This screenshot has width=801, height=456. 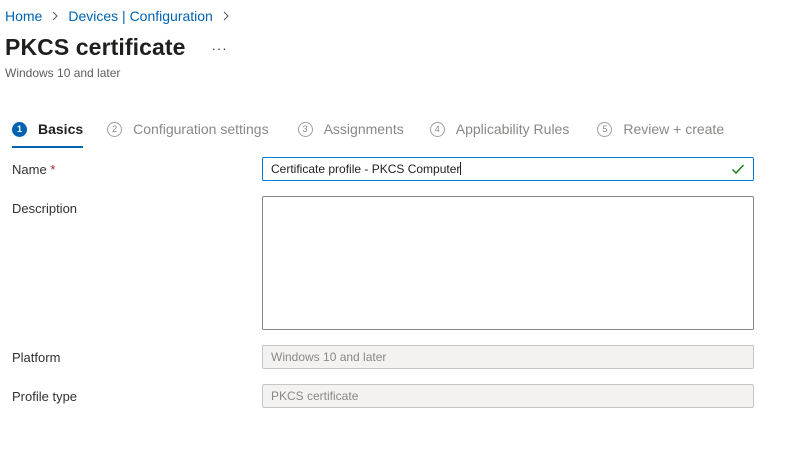 I want to click on step-label: Assignments, so click(x=363, y=129).